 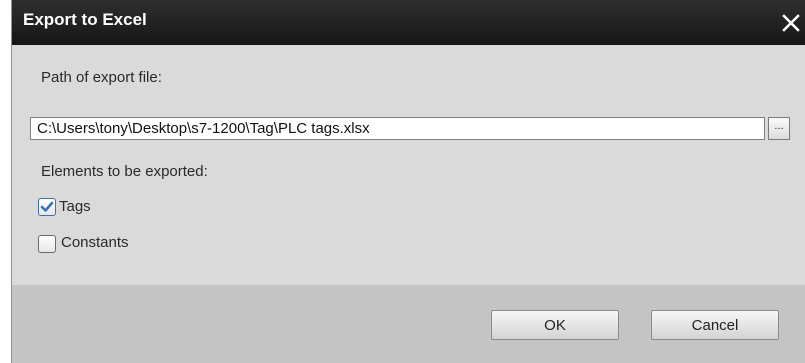 I want to click on dialog-title: Export to Excel, so click(x=85, y=19).